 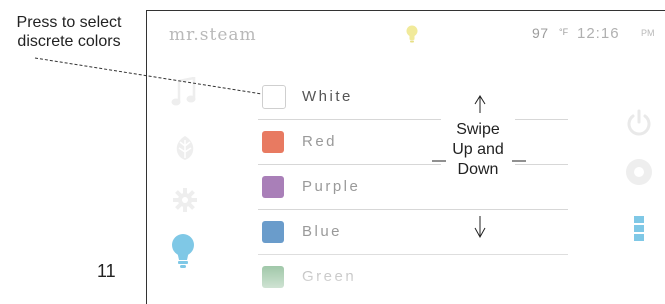 I want to click on callout-leader-line, so click(x=148, y=76).